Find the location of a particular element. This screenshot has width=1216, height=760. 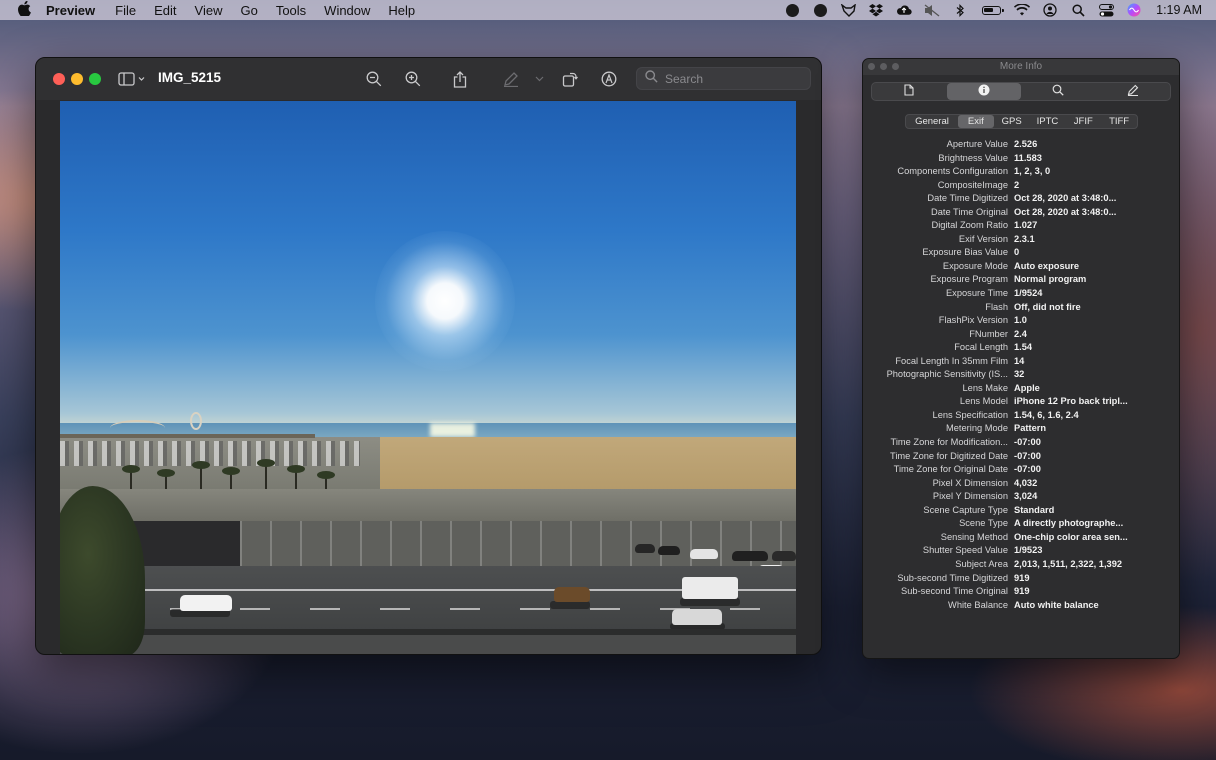

exif-row: Pixel X Dimension 4,032 is located at coordinates (1021, 484).